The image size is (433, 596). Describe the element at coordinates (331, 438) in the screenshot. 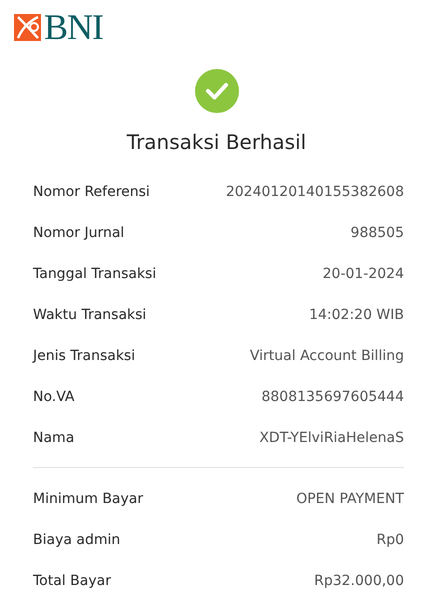

I see `detail-value: XDT-YElviRiaHelenaS` at that location.